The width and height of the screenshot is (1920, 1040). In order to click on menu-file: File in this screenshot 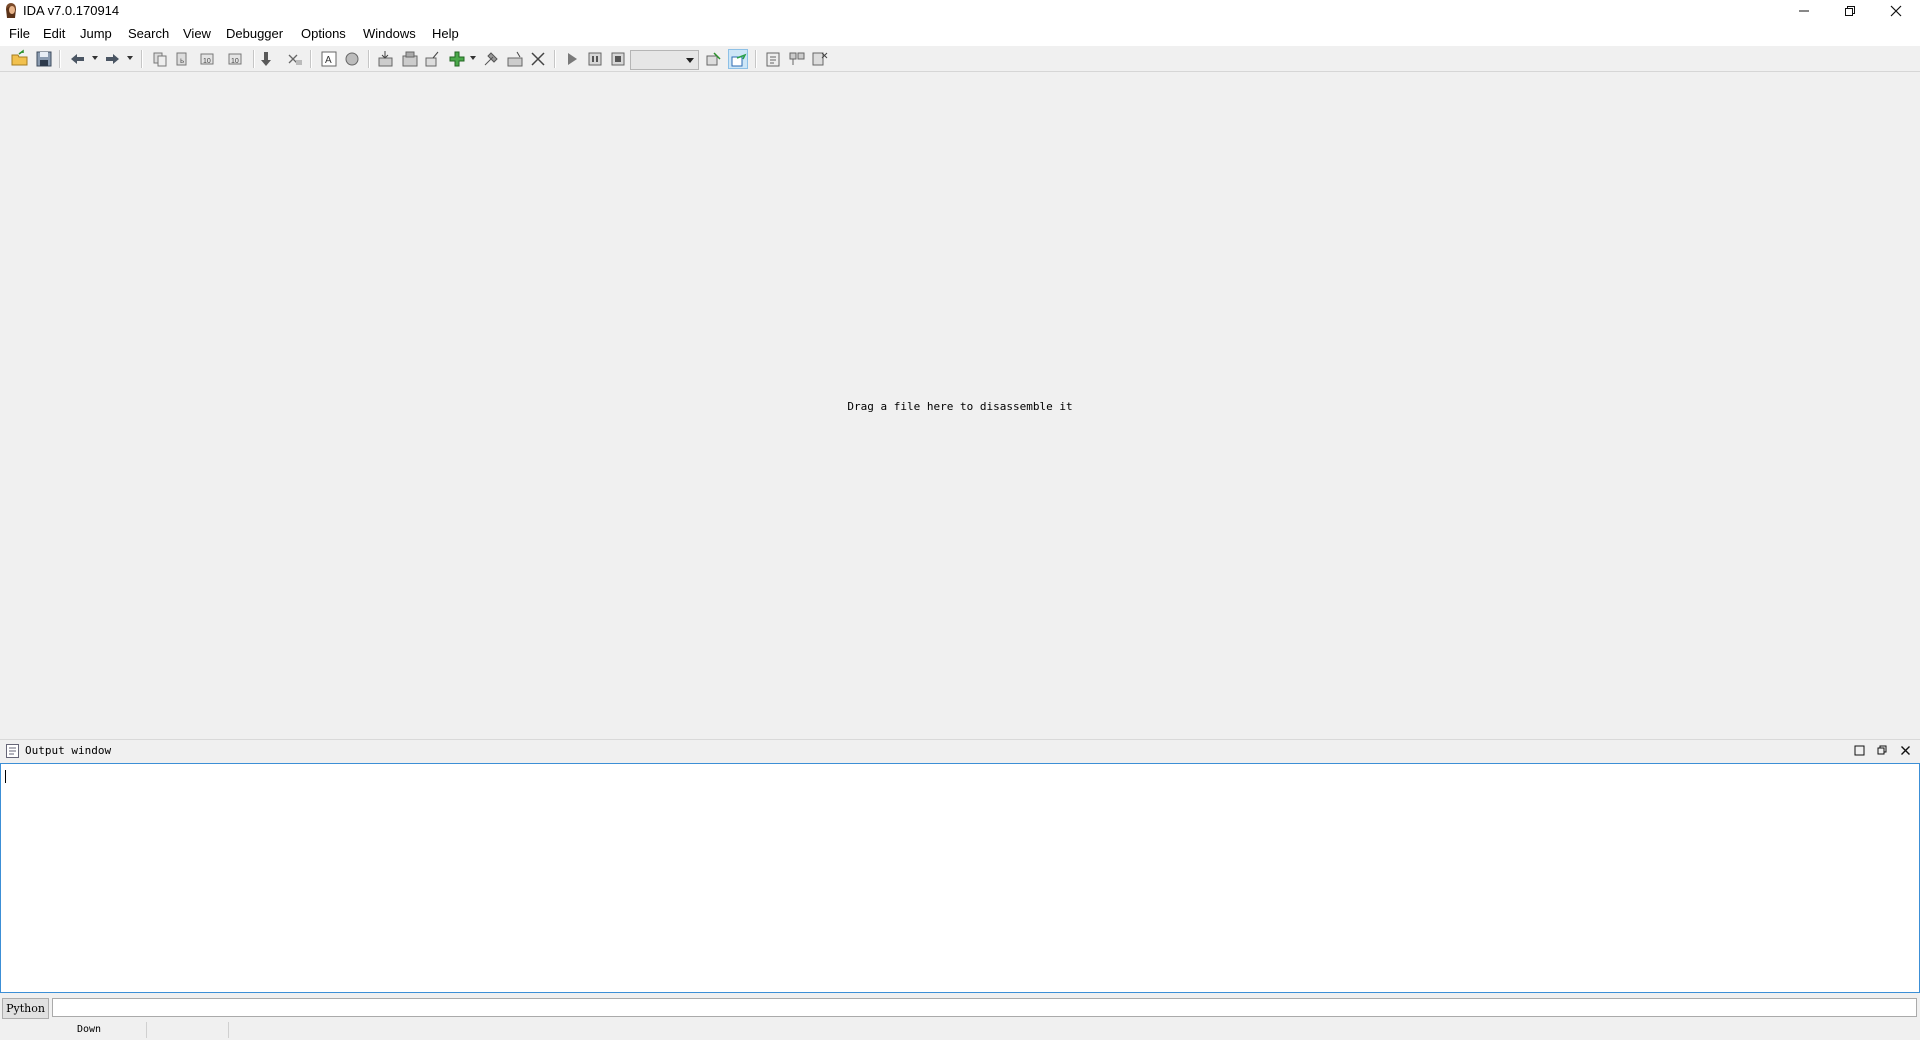, I will do `click(19, 33)`.